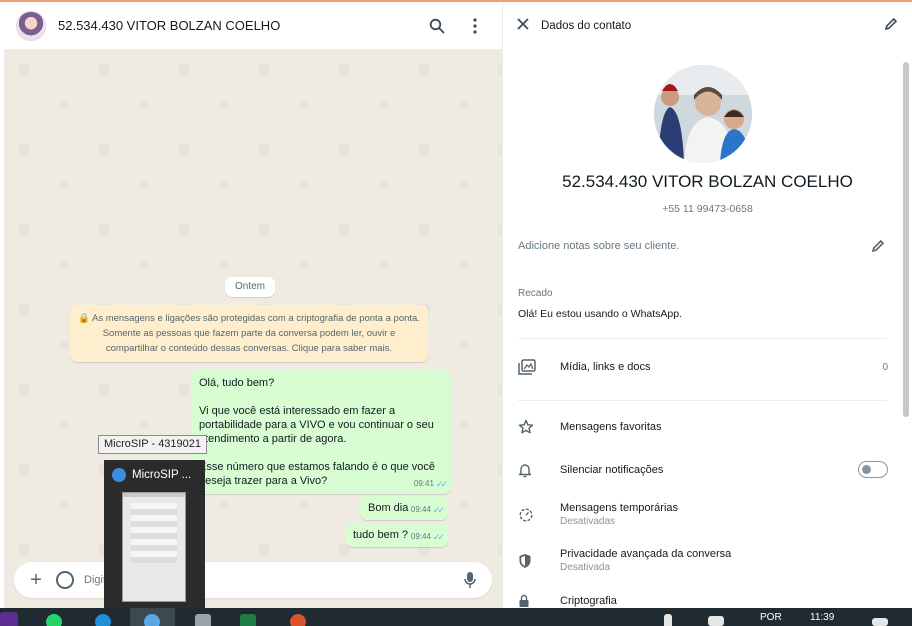 This screenshot has width=912, height=626. What do you see at coordinates (533, 515) in the screenshot?
I see `timer-icon` at bounding box center [533, 515].